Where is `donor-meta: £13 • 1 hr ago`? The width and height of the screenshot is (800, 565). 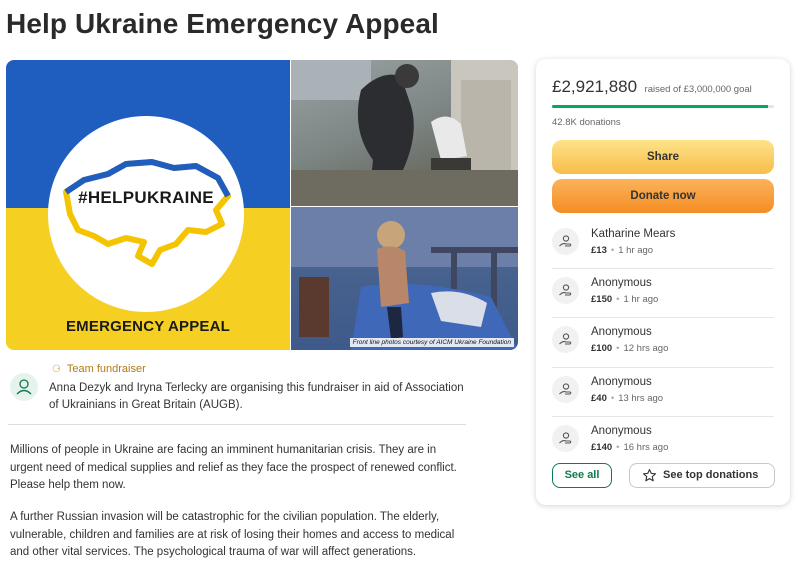 donor-meta: £13 • 1 hr ago is located at coordinates (622, 250).